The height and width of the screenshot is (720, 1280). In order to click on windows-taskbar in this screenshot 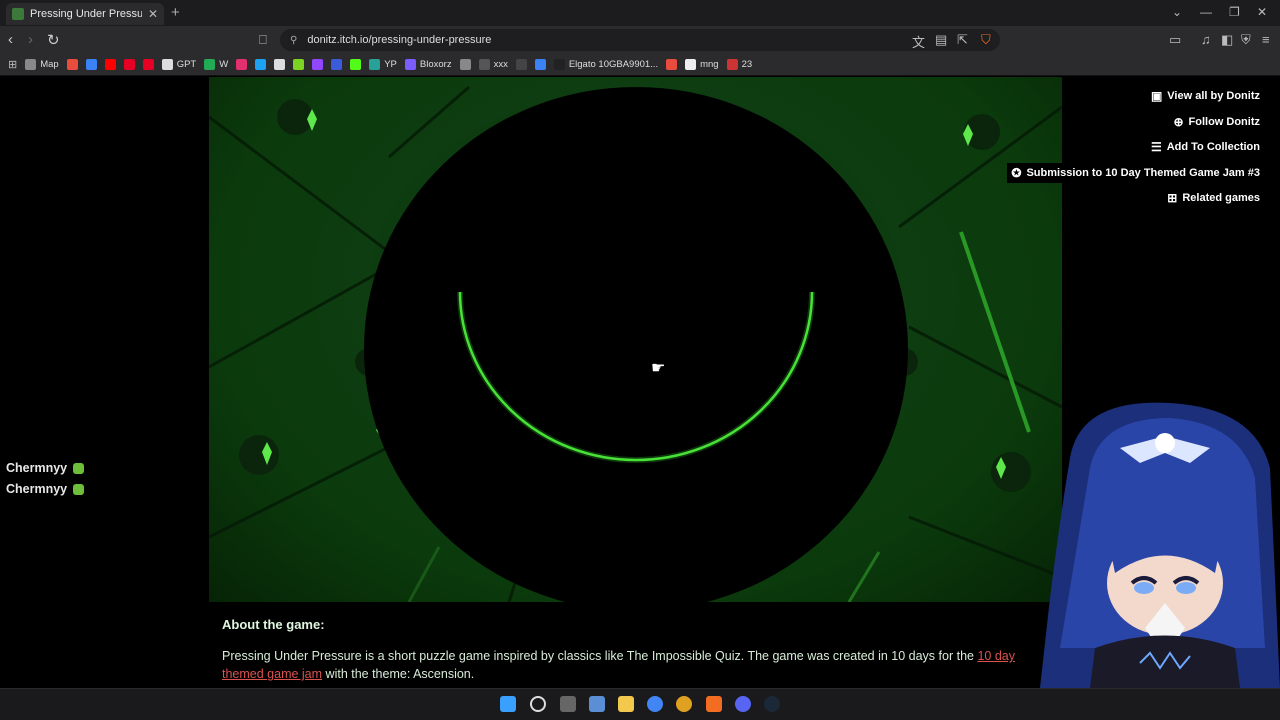, I will do `click(640, 704)`.